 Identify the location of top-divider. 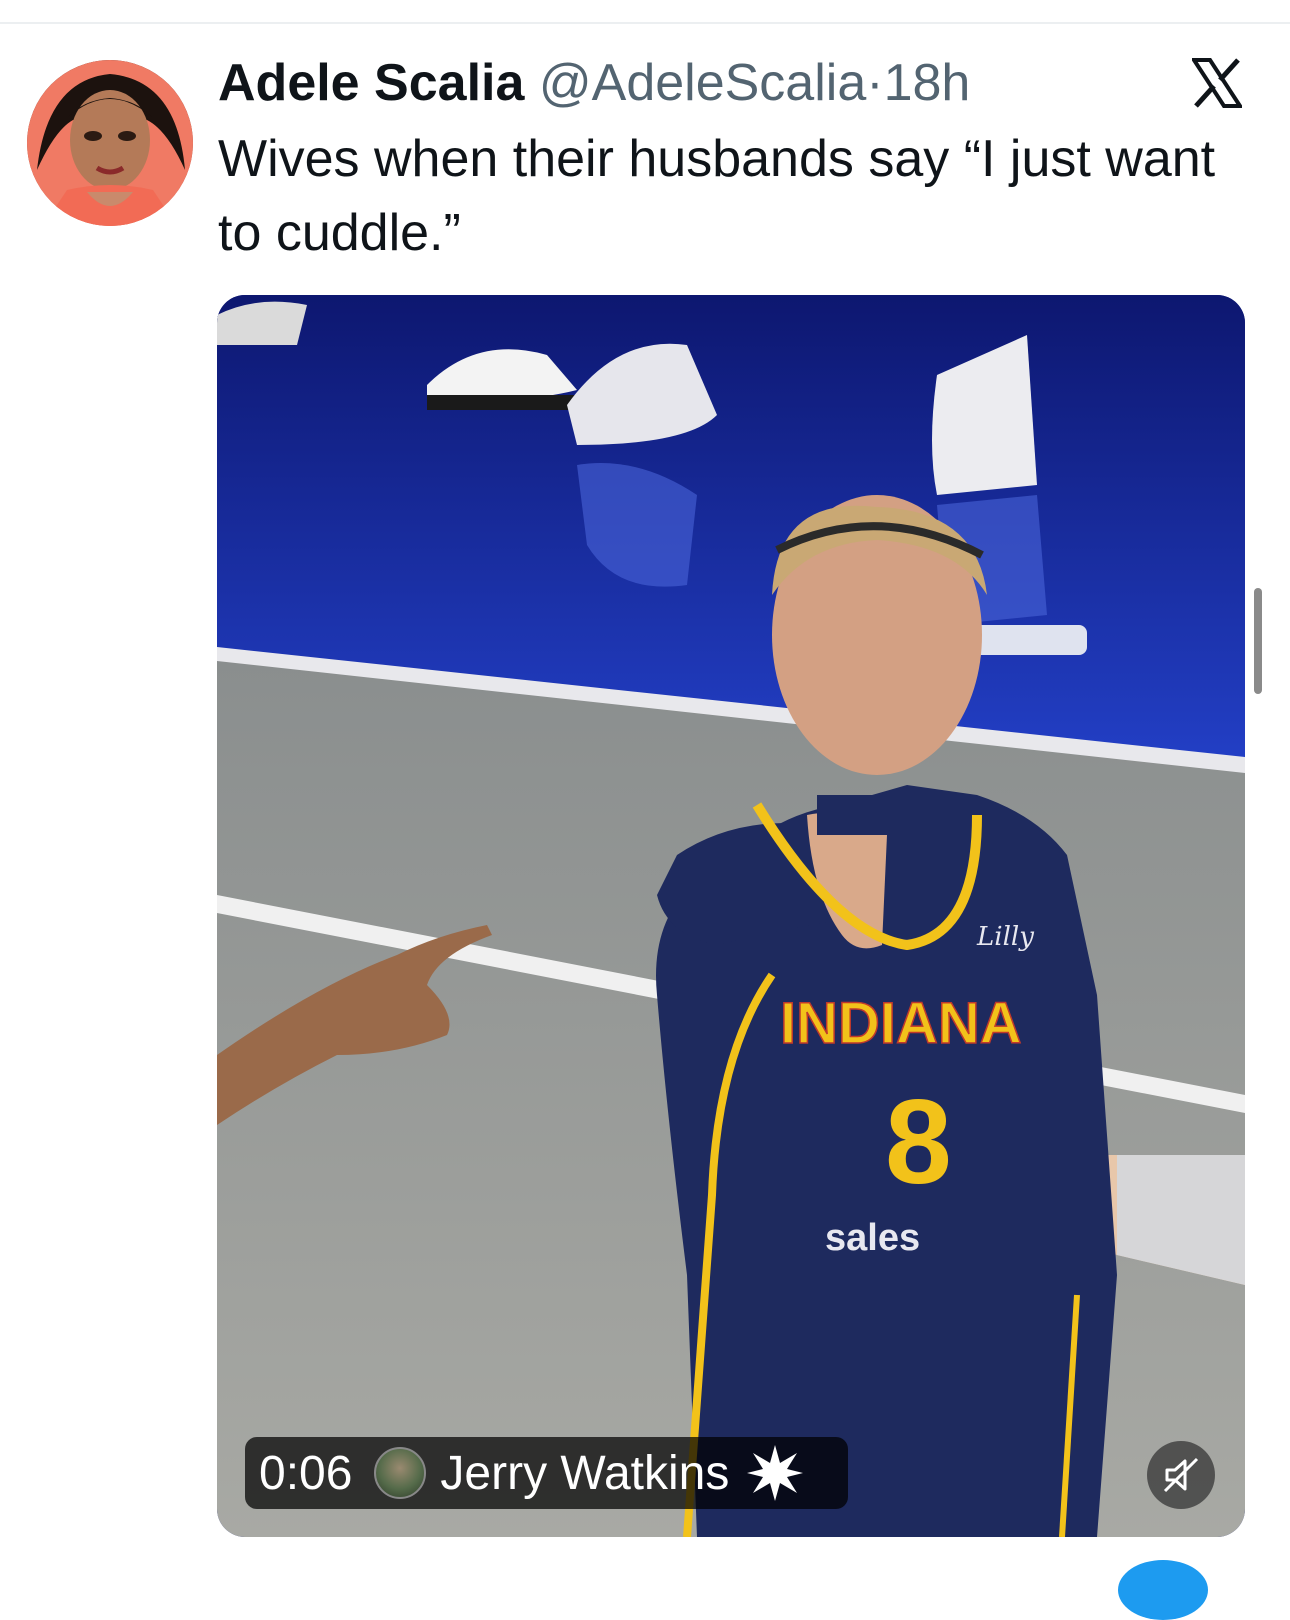
(645, 23).